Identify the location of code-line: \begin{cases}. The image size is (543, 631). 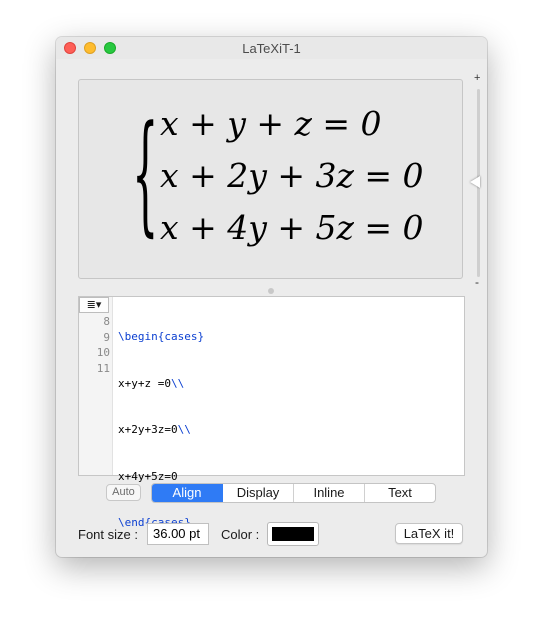
(161, 337).